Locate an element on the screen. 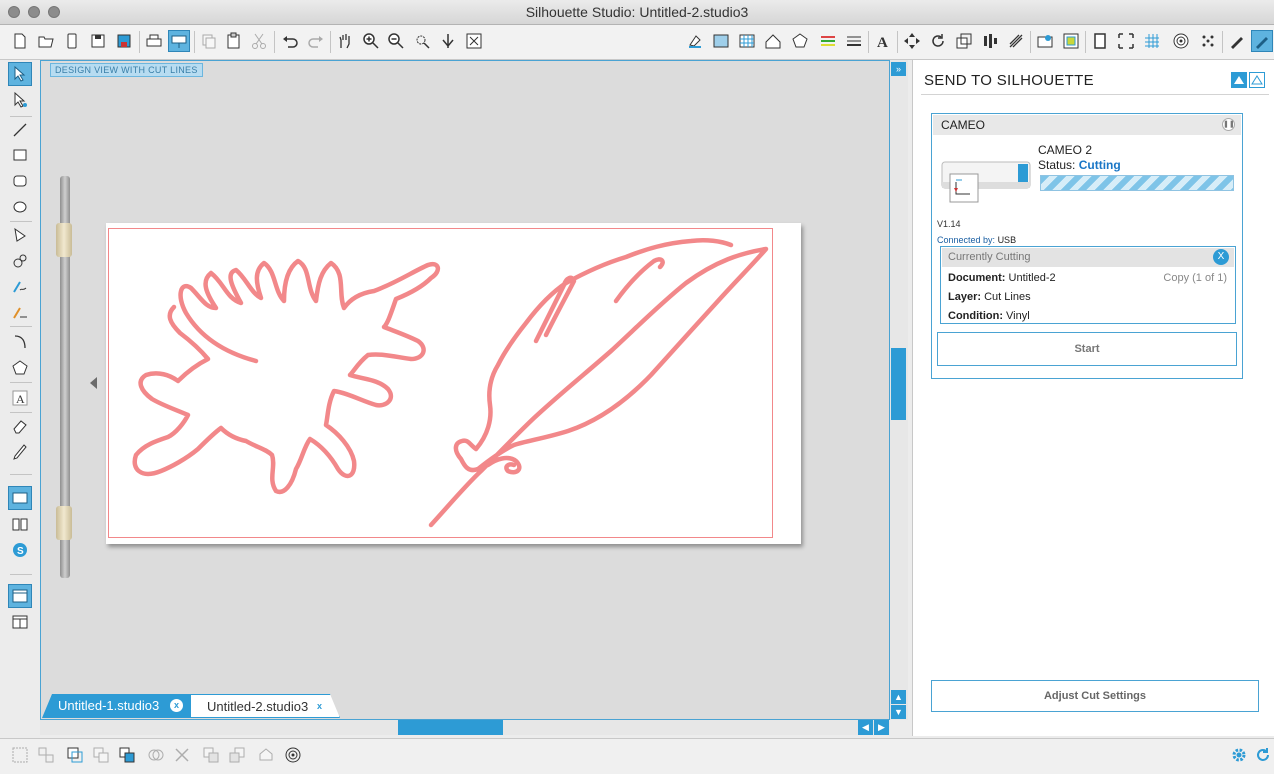  fill-panel-icon is located at coordinates (695, 41).